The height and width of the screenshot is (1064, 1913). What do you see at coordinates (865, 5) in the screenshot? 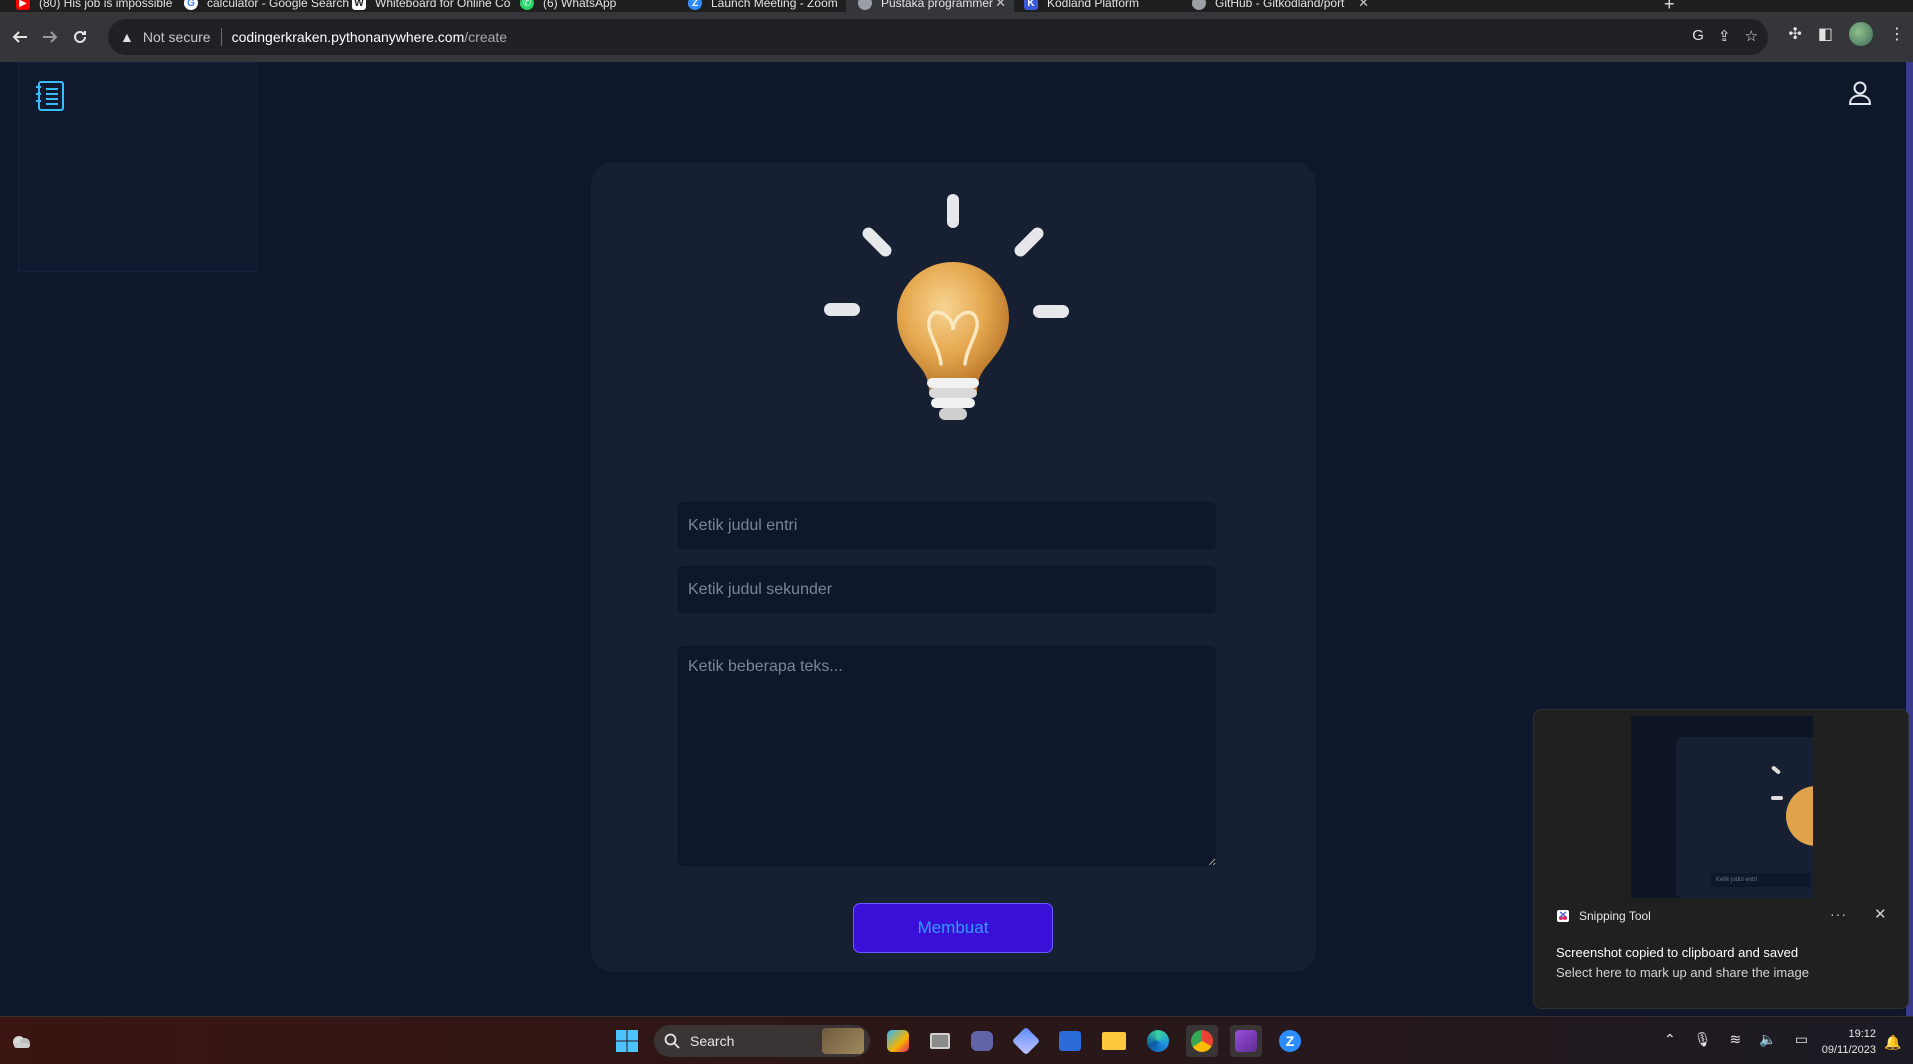
I see `globe-icon` at bounding box center [865, 5].